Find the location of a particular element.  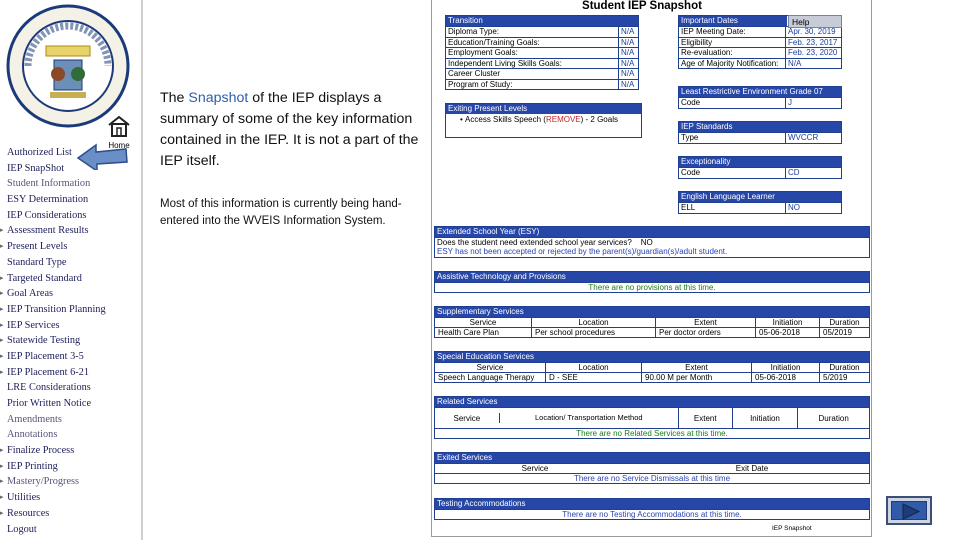

at-header: Assistive Technology and Provisions is located at coordinates (652, 277).